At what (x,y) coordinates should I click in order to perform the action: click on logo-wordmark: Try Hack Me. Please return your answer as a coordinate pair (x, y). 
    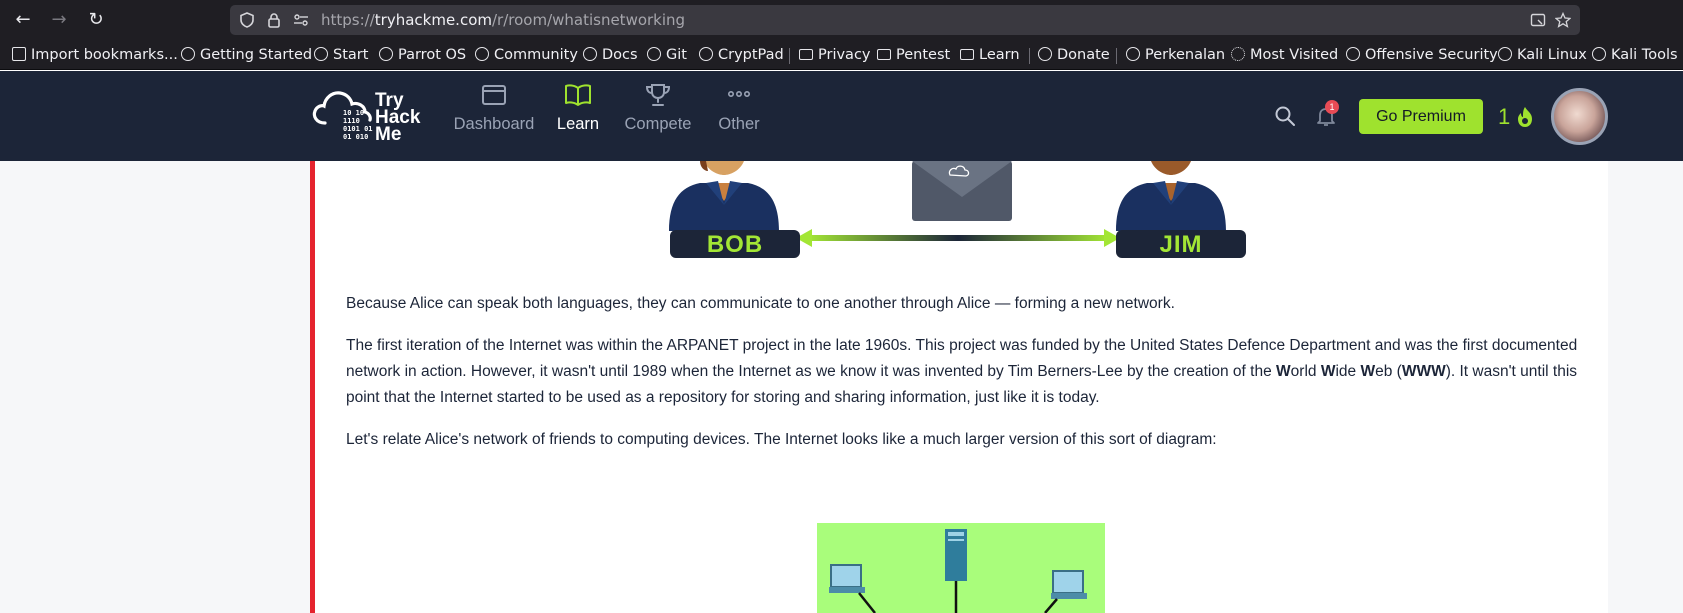
    Looking at the image, I should click on (398, 117).